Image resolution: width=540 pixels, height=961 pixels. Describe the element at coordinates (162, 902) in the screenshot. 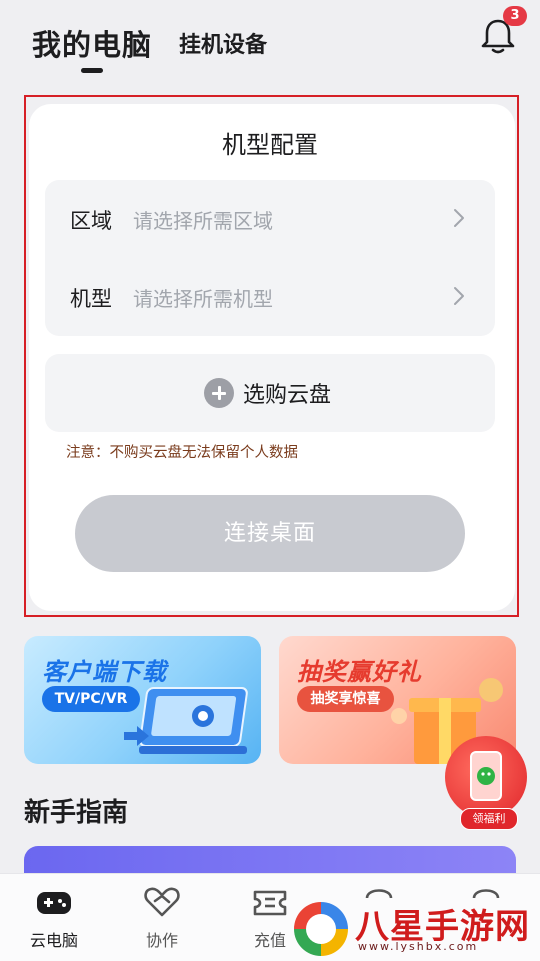

I see `heart-handshake-icon` at that location.